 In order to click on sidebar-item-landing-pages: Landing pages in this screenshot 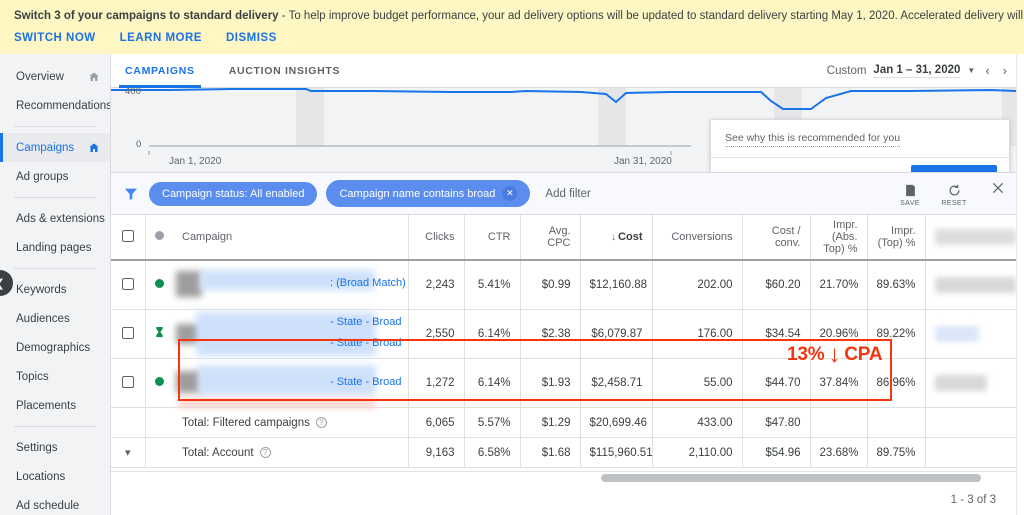, I will do `click(55, 247)`.